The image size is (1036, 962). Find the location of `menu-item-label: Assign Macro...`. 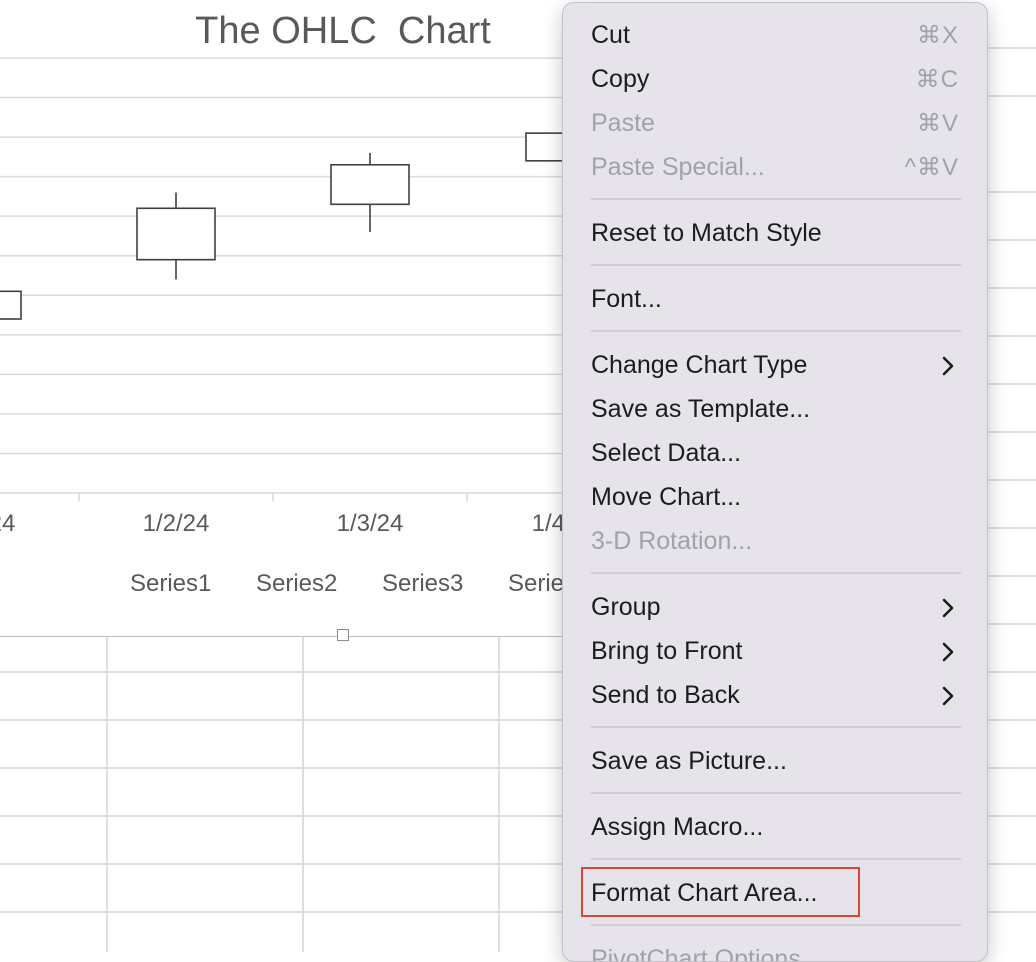

menu-item-label: Assign Macro... is located at coordinates (677, 827).